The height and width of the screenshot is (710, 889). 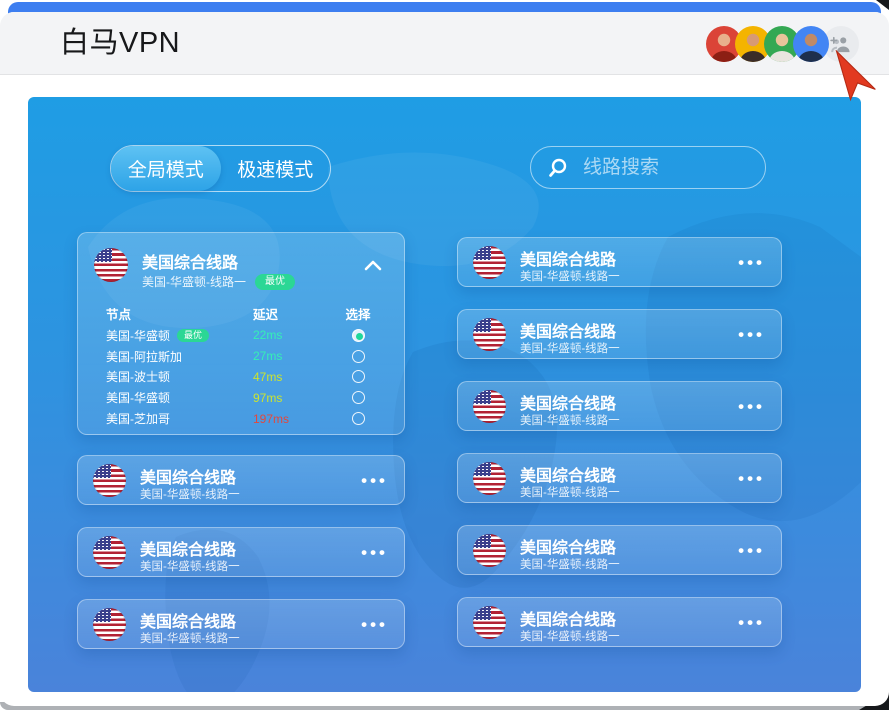 What do you see at coordinates (119, 314) in the screenshot?
I see `col-header-node: 节点` at bounding box center [119, 314].